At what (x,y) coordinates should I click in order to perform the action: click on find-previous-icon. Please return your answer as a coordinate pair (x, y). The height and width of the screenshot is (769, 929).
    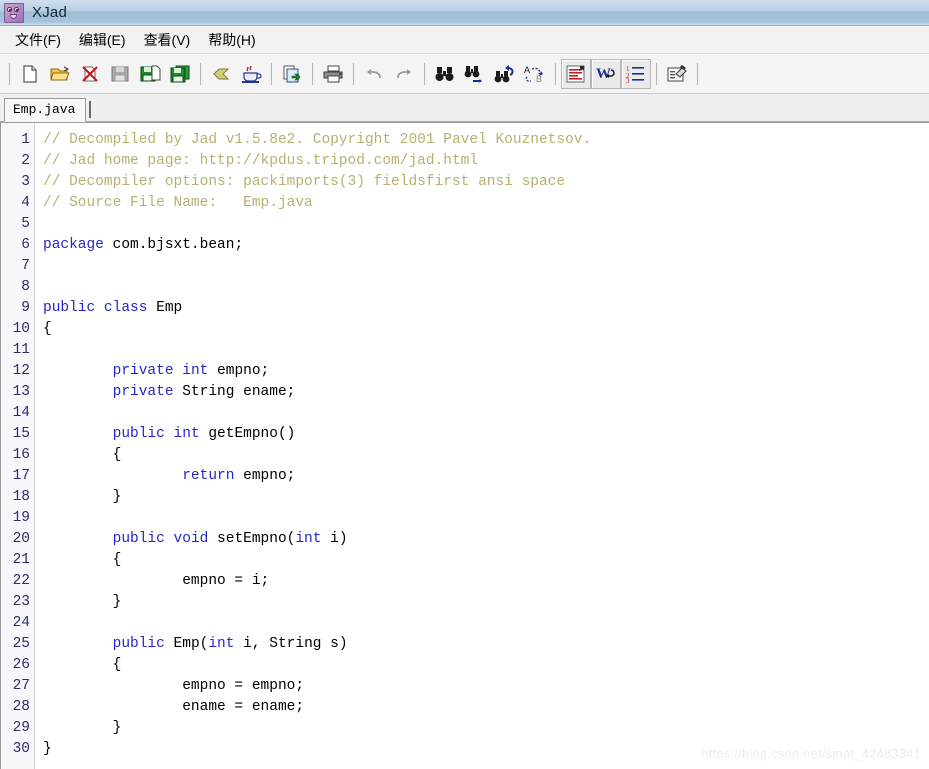
    Looking at the image, I should click on (505, 74).